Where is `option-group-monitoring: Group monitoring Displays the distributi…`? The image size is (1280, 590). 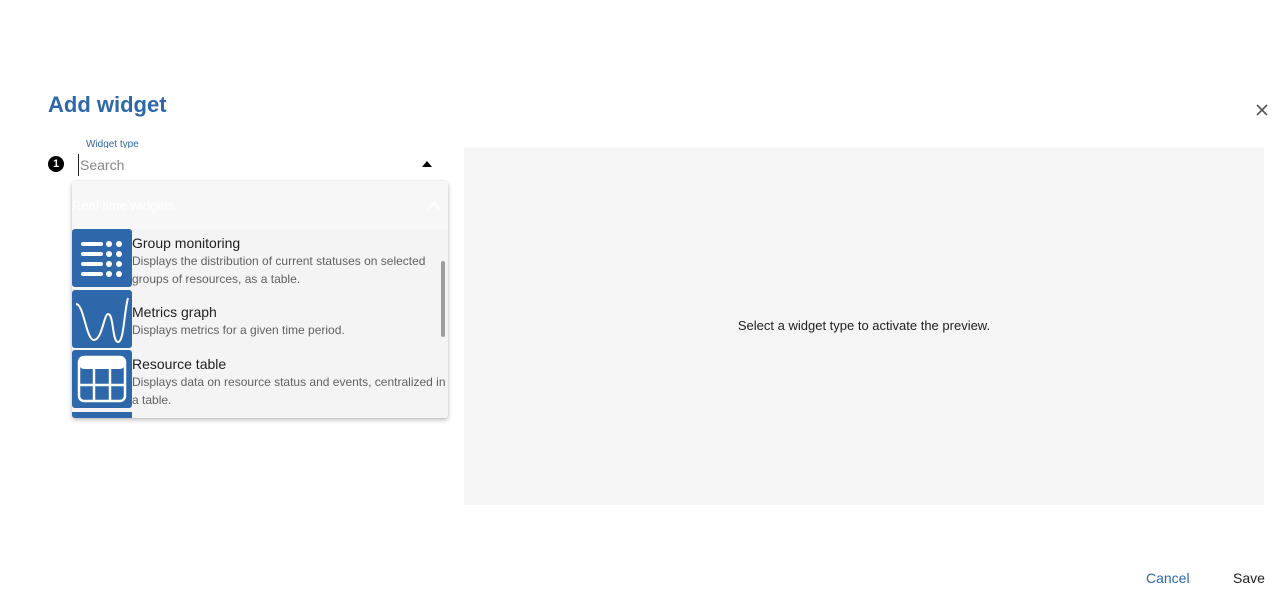
option-group-monitoring: Group monitoring Displays the distributi… is located at coordinates (260, 259).